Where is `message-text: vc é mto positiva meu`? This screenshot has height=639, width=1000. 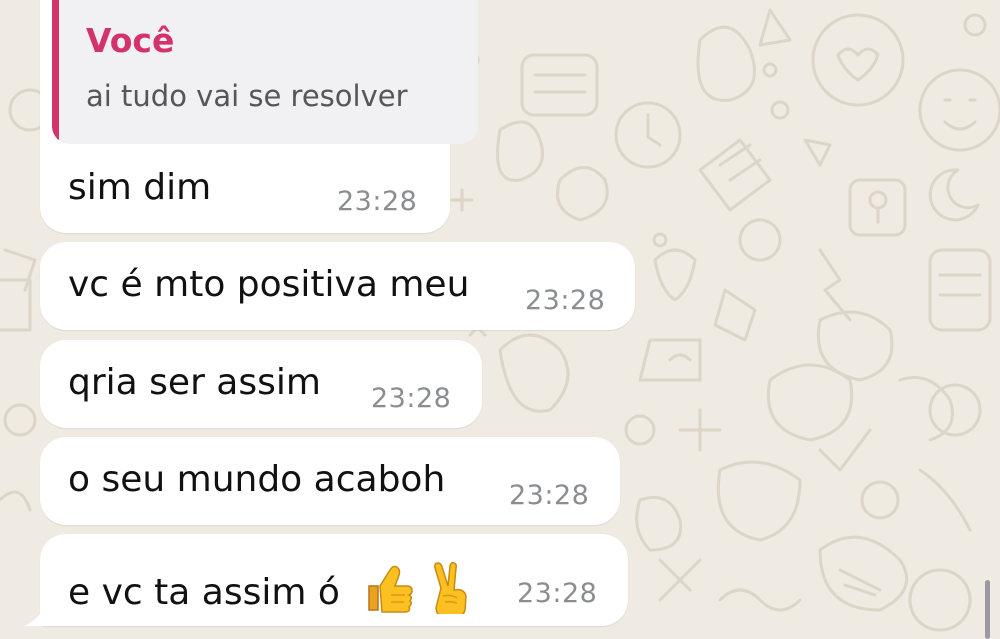 message-text: vc é mto positiva meu is located at coordinates (269, 284).